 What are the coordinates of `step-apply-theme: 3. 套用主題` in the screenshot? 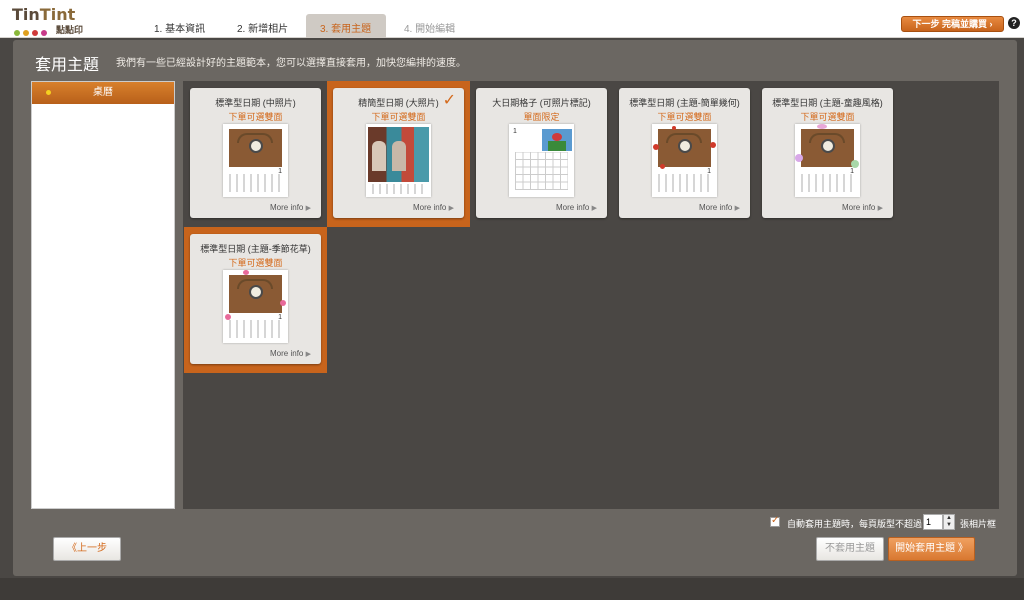 It's located at (346, 26).